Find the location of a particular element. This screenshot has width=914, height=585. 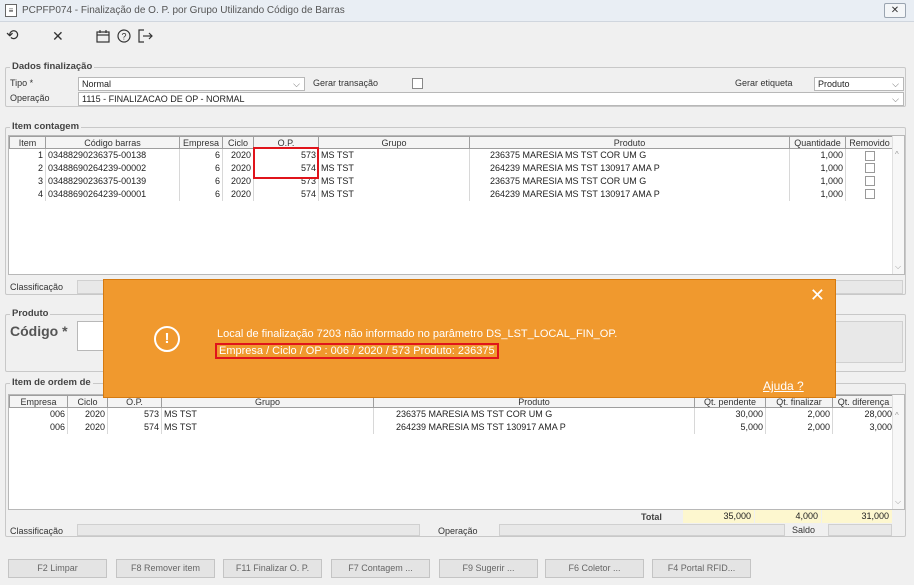

gerar-etiqueta-select: Produto ⌵ is located at coordinates (859, 84).